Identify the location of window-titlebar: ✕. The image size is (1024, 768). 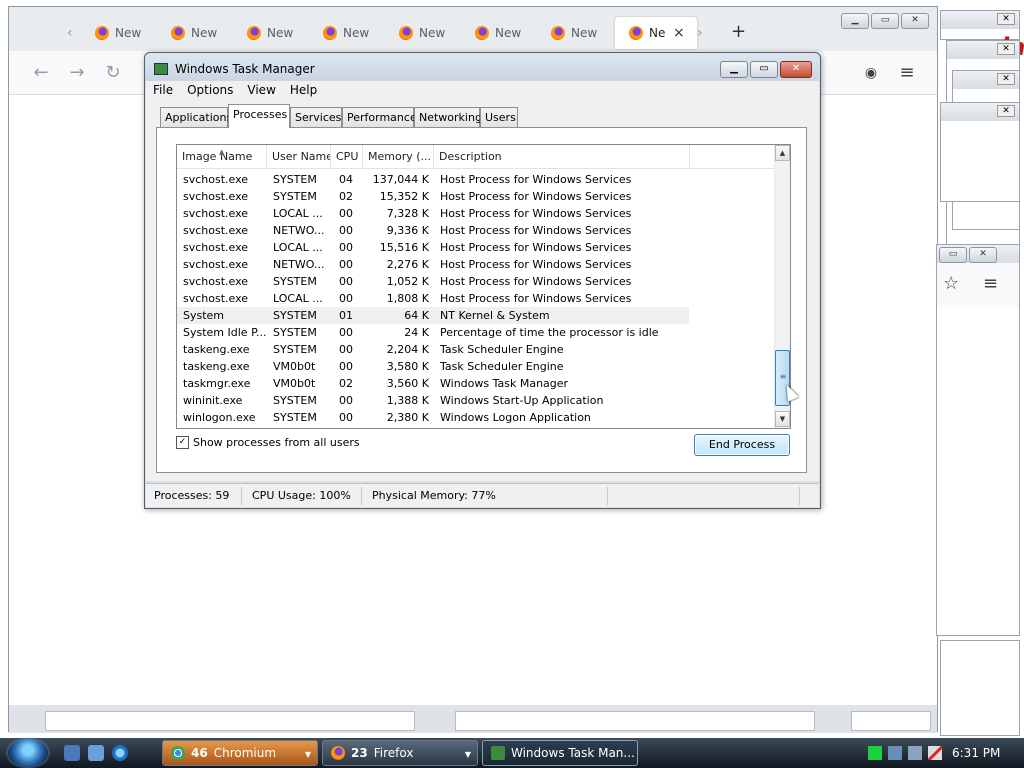
(983, 50).